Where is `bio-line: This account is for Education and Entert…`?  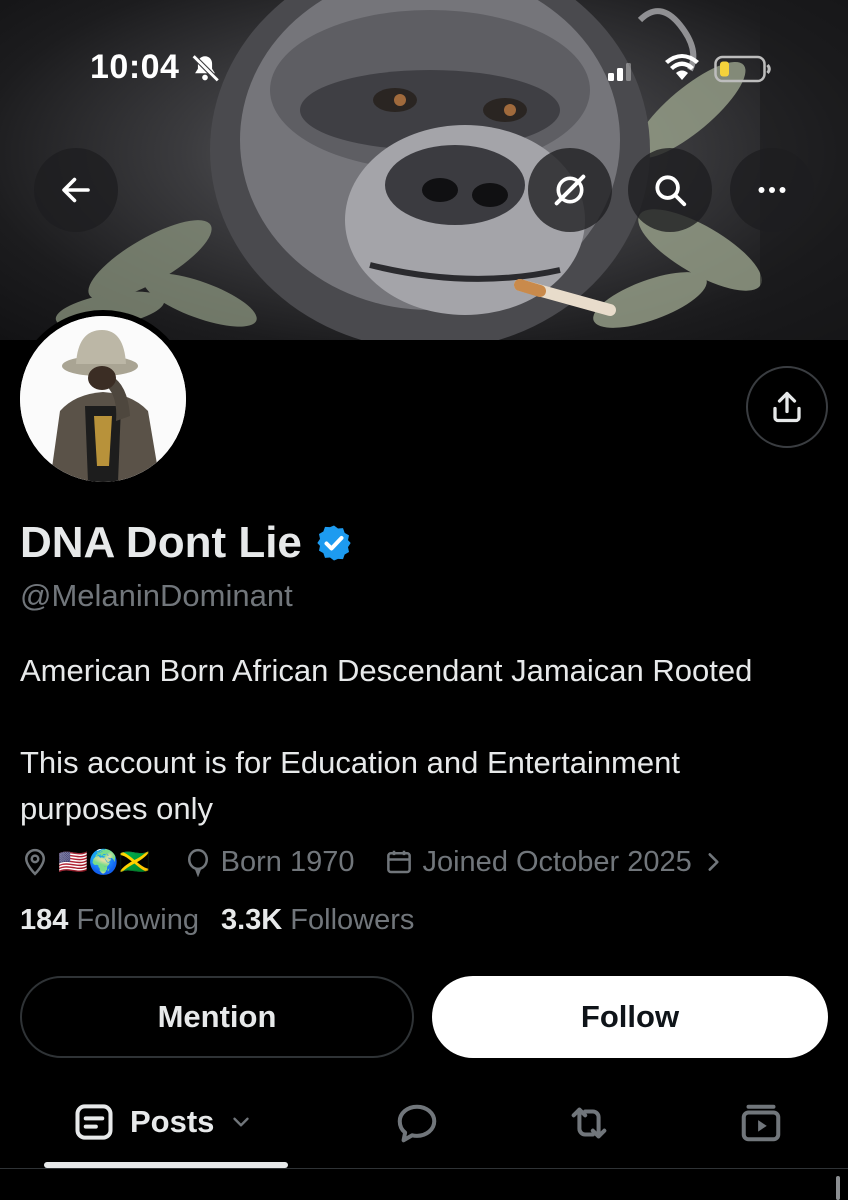
bio-line: This account is for Education and Entert… is located at coordinates (350, 785).